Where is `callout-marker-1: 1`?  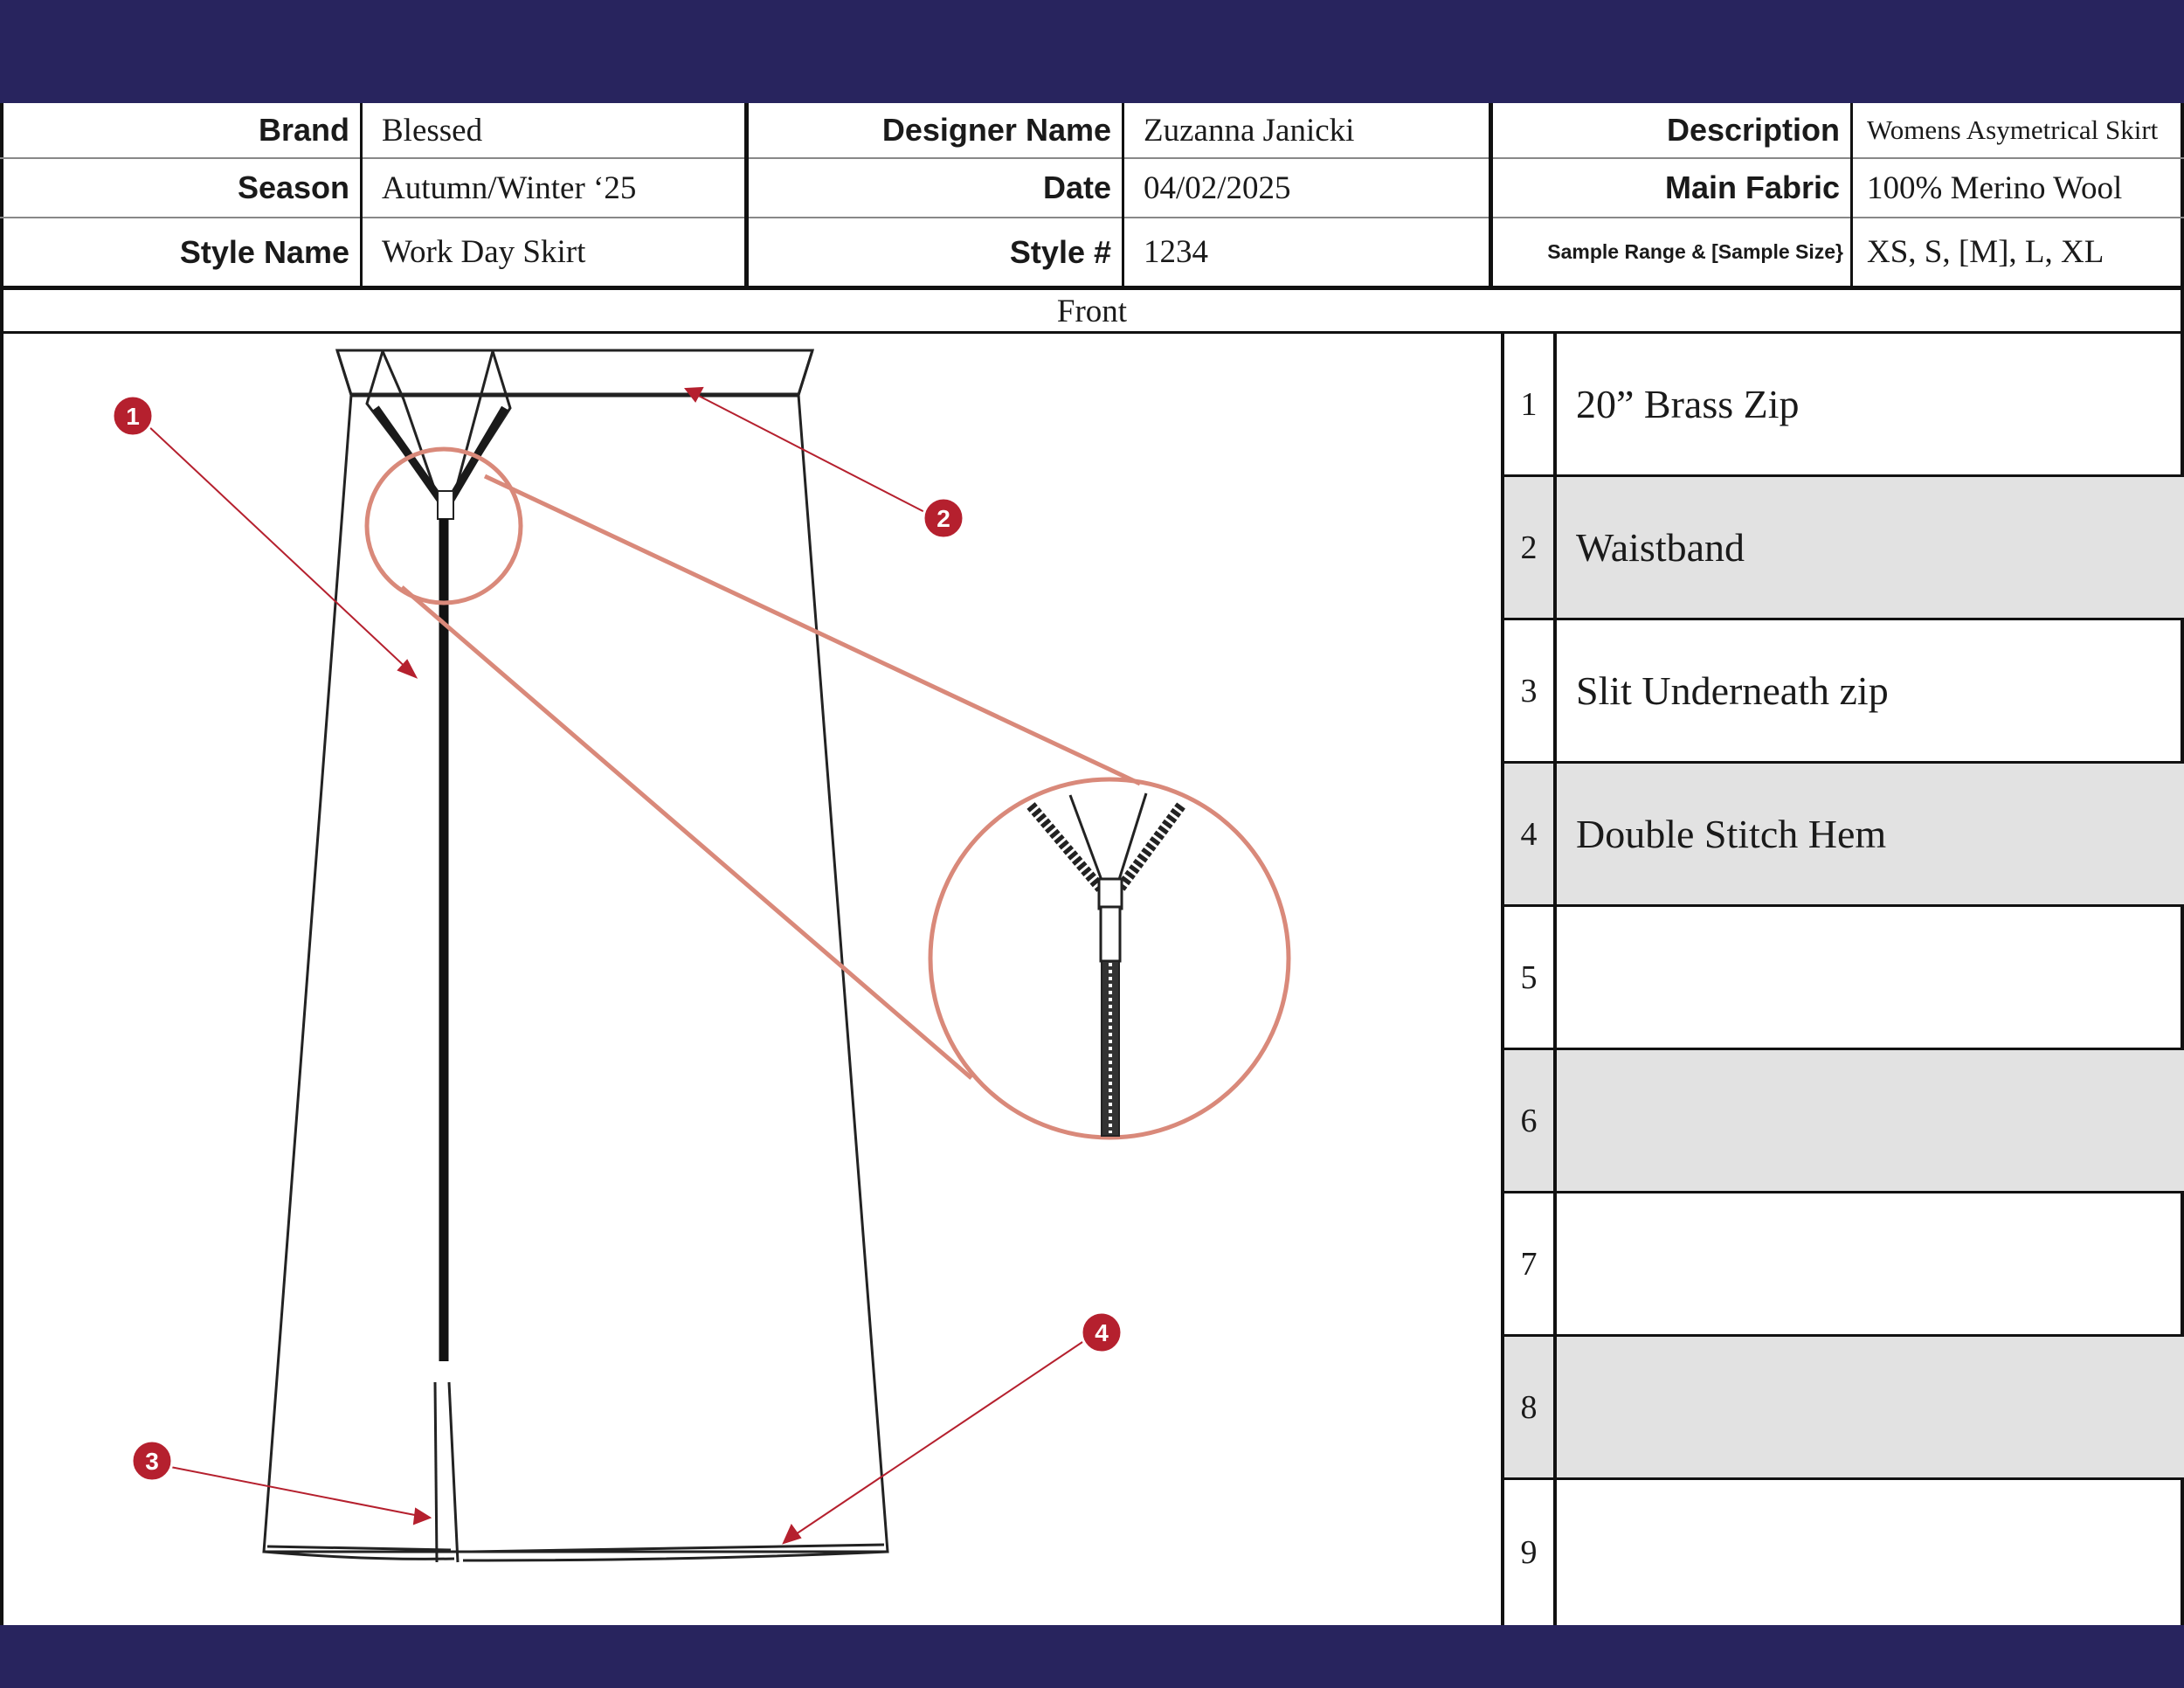 callout-marker-1: 1 is located at coordinates (133, 416).